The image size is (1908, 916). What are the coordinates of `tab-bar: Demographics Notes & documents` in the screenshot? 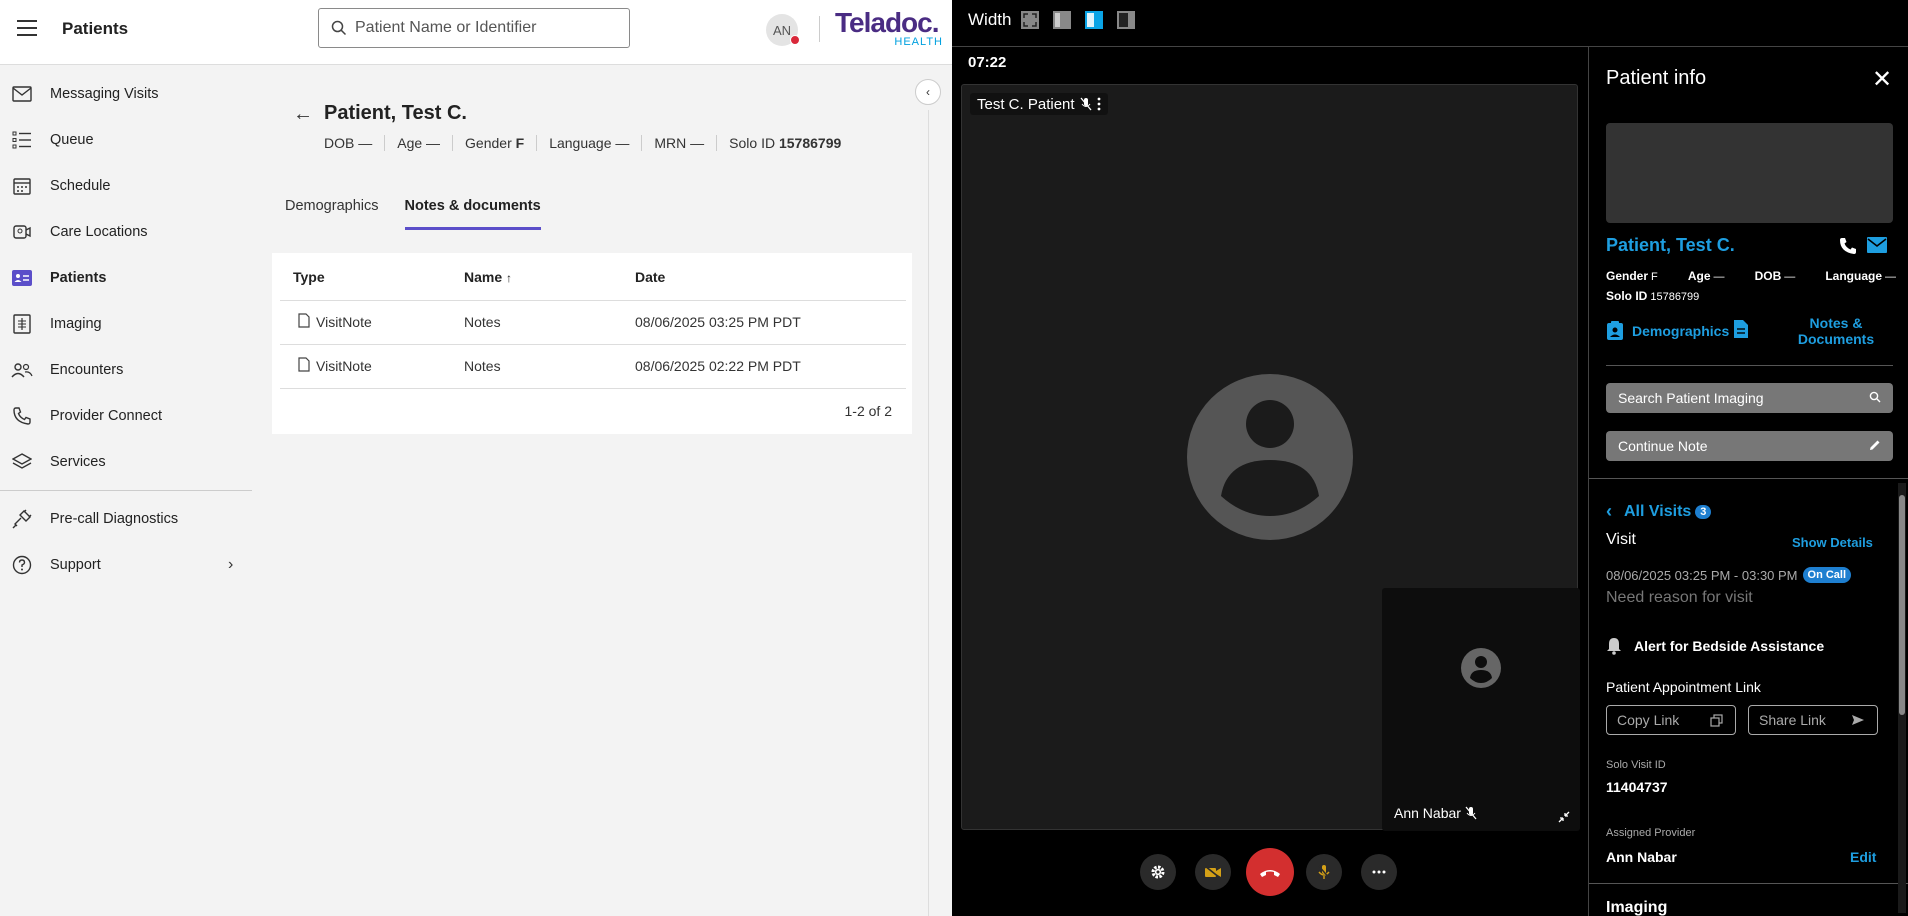 It's located at (426, 213).